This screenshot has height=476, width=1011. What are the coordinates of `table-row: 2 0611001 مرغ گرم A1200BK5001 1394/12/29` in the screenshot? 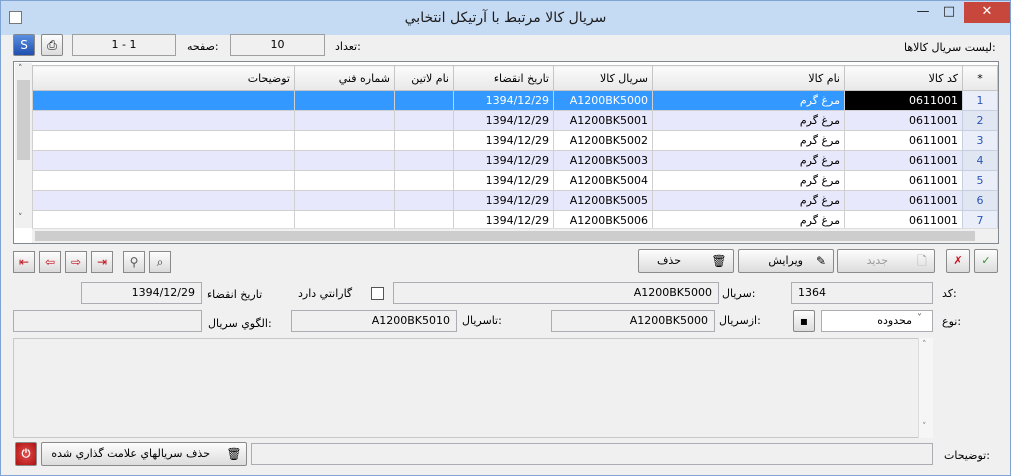 It's located at (515, 120).